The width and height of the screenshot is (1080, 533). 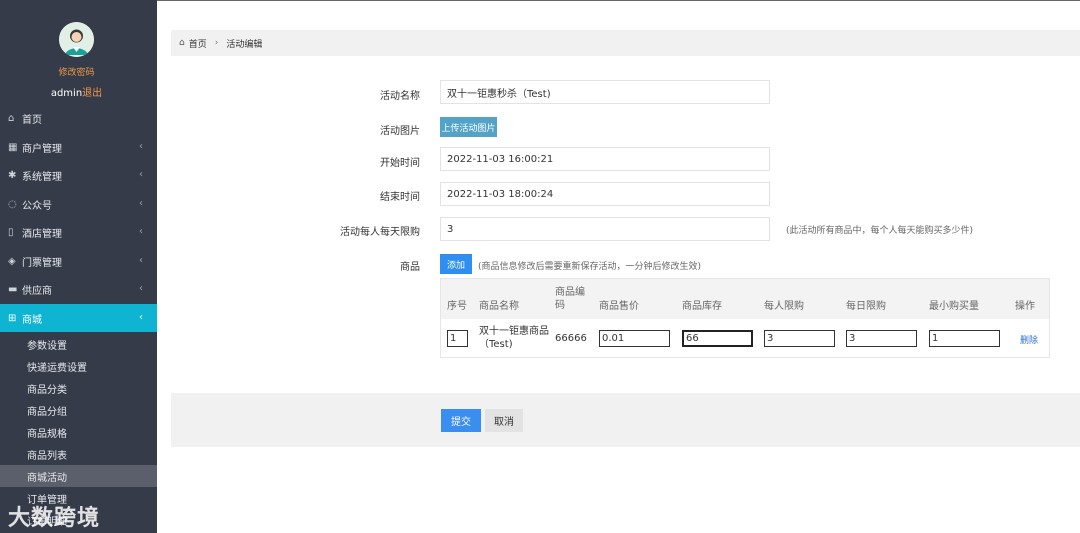 What do you see at coordinates (380, 232) in the screenshot?
I see `daily-limit-label: 活动每人每天限购` at bounding box center [380, 232].